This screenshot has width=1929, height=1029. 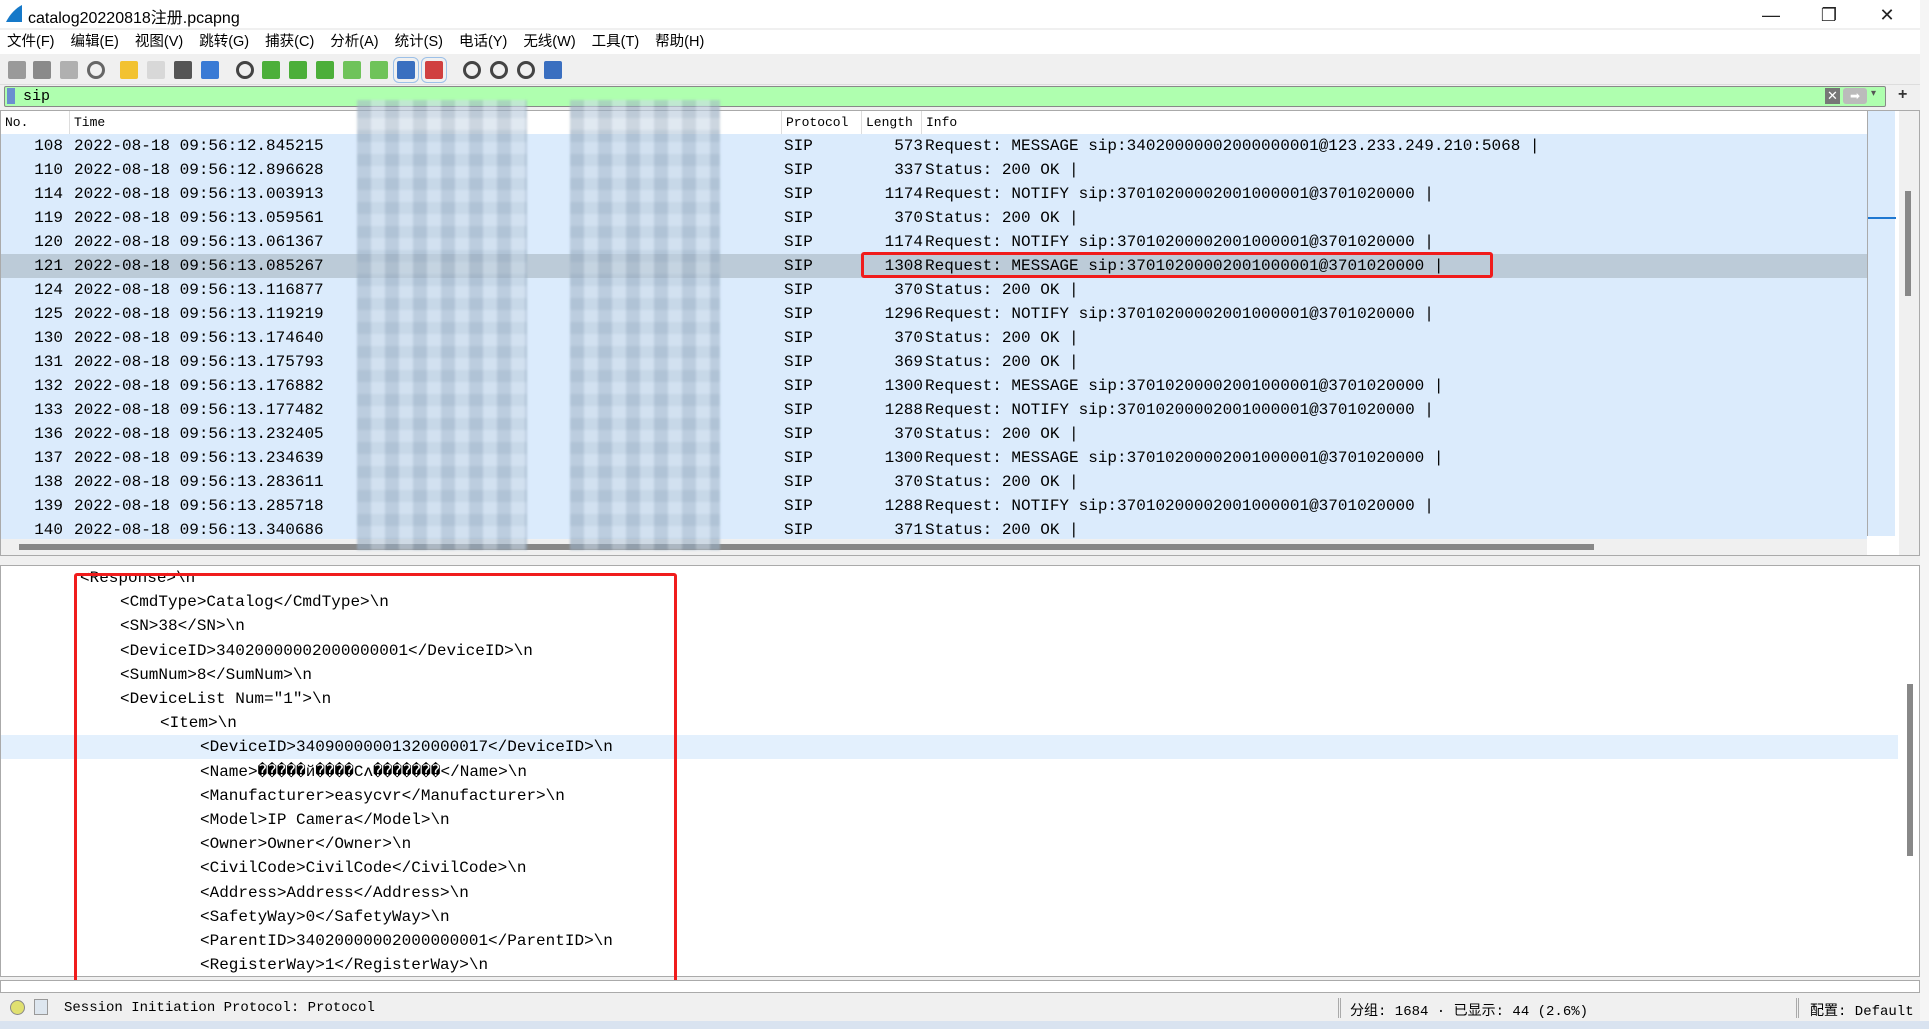 What do you see at coordinates (199, 170) in the screenshot?
I see `packet-time: 2022-08-18 09:56:12.896628` at bounding box center [199, 170].